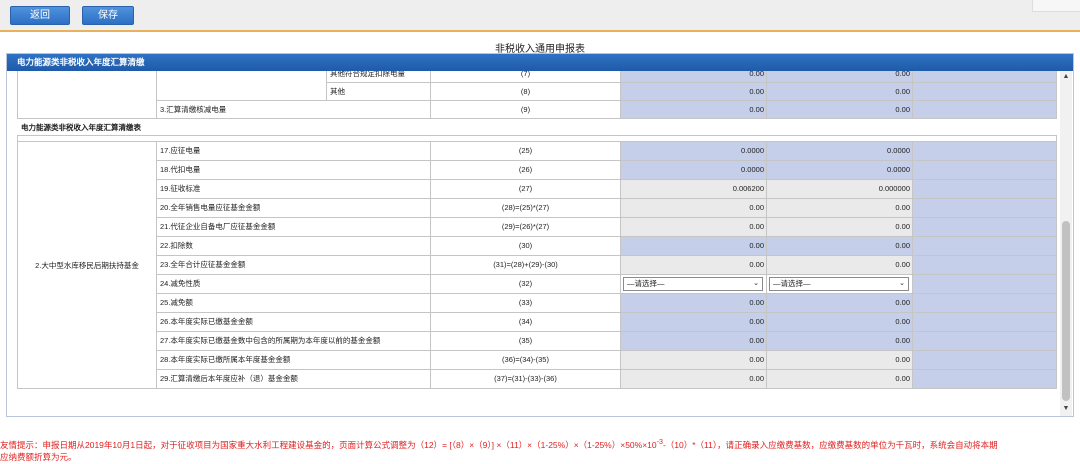  What do you see at coordinates (294, 170) in the screenshot?
I see `table-row-item: 18.代扣电量` at bounding box center [294, 170].